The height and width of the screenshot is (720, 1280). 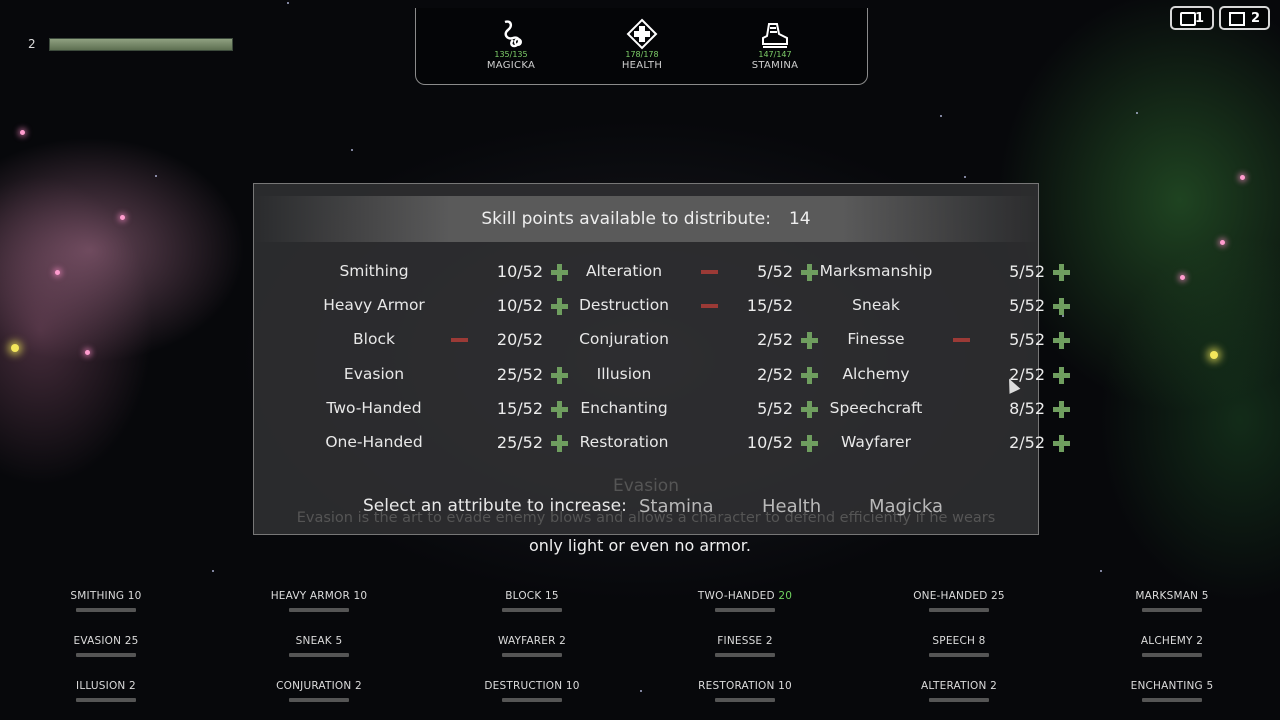 What do you see at coordinates (1192, 18) in the screenshot?
I see `chat-counter: 1` at bounding box center [1192, 18].